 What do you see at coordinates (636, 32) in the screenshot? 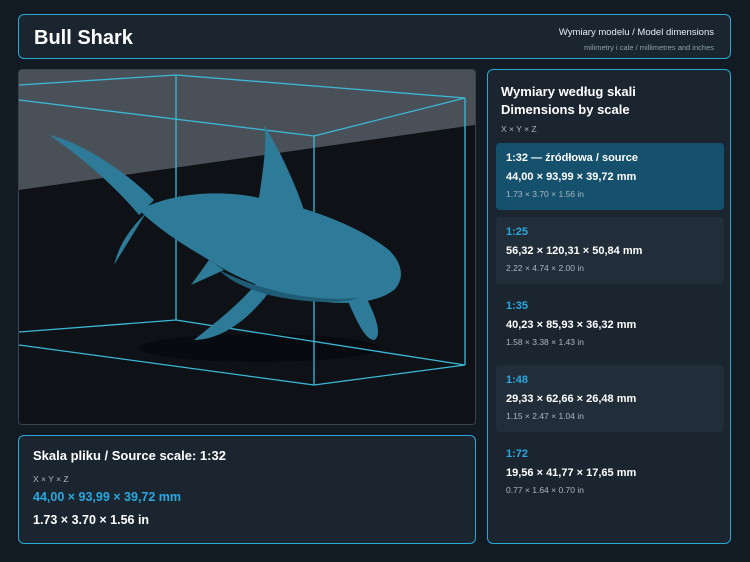
I see `header-subtitle: Wymiary modelu / Model dimensions` at bounding box center [636, 32].